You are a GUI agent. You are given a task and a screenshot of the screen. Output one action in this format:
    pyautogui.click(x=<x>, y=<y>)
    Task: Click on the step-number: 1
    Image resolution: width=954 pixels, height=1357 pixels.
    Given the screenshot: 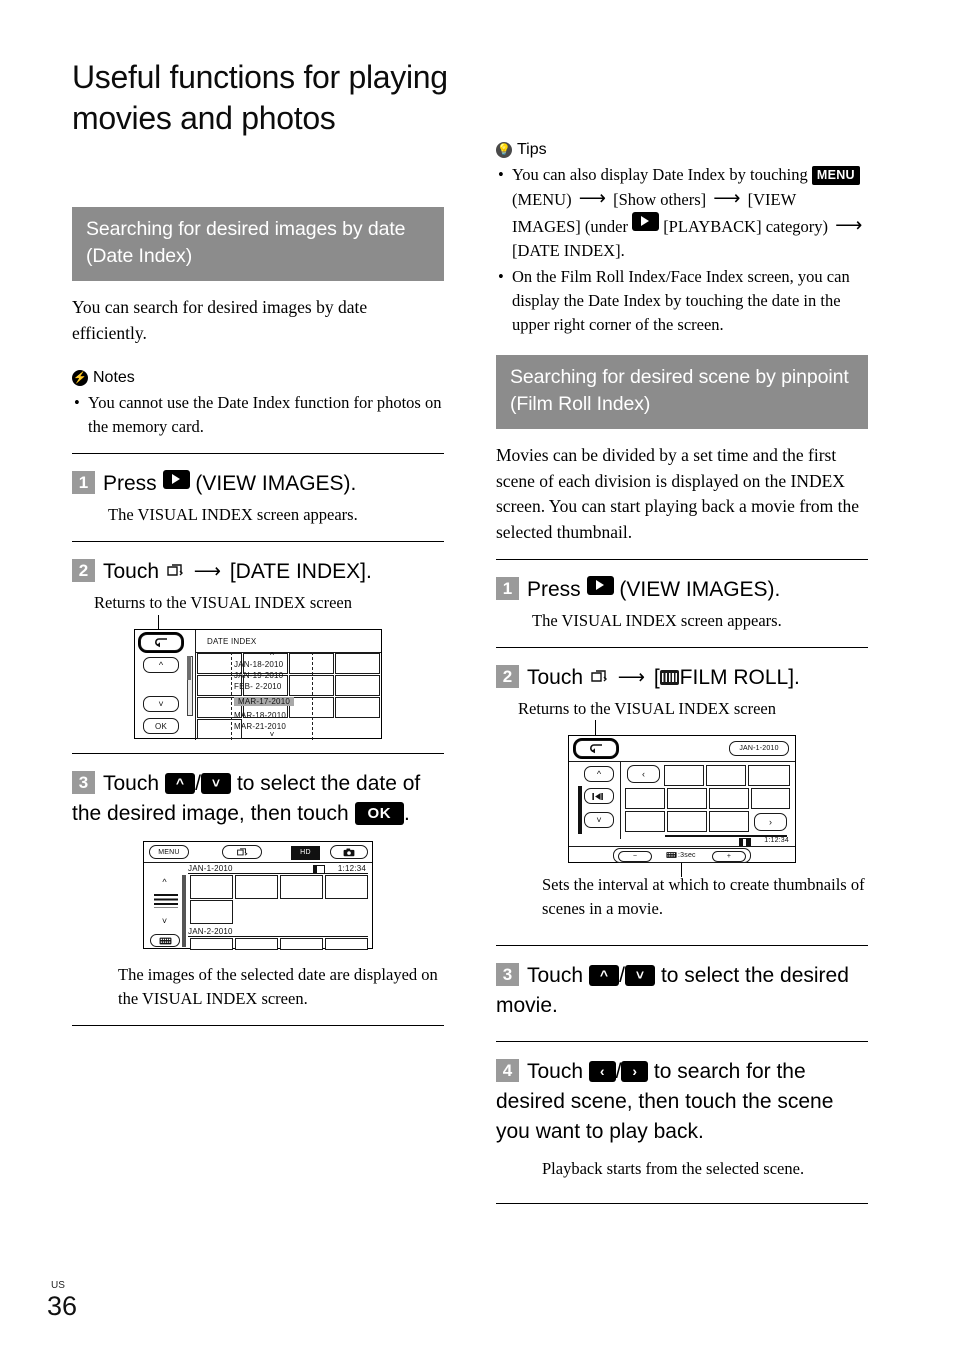 What is the action you would take?
    pyautogui.click(x=83, y=482)
    